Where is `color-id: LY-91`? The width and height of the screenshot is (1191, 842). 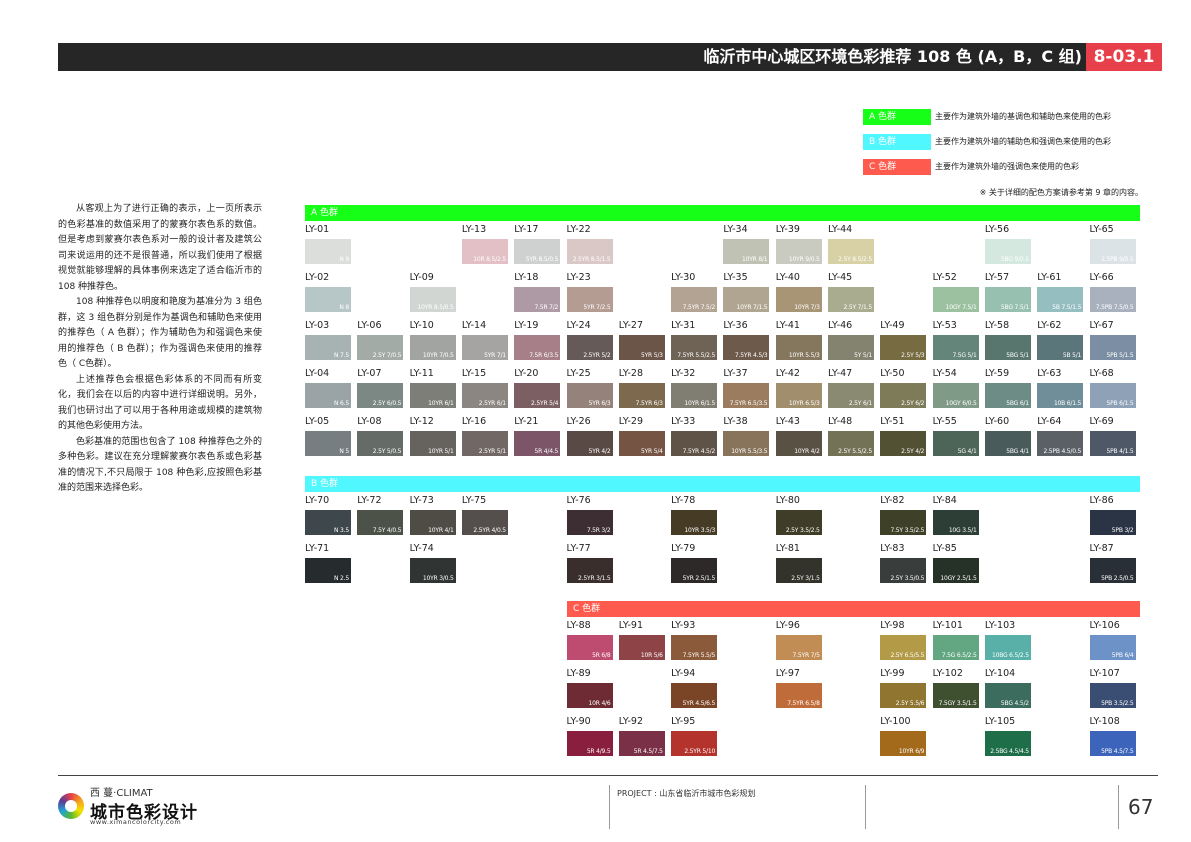
color-id: LY-91 is located at coordinates (631, 625).